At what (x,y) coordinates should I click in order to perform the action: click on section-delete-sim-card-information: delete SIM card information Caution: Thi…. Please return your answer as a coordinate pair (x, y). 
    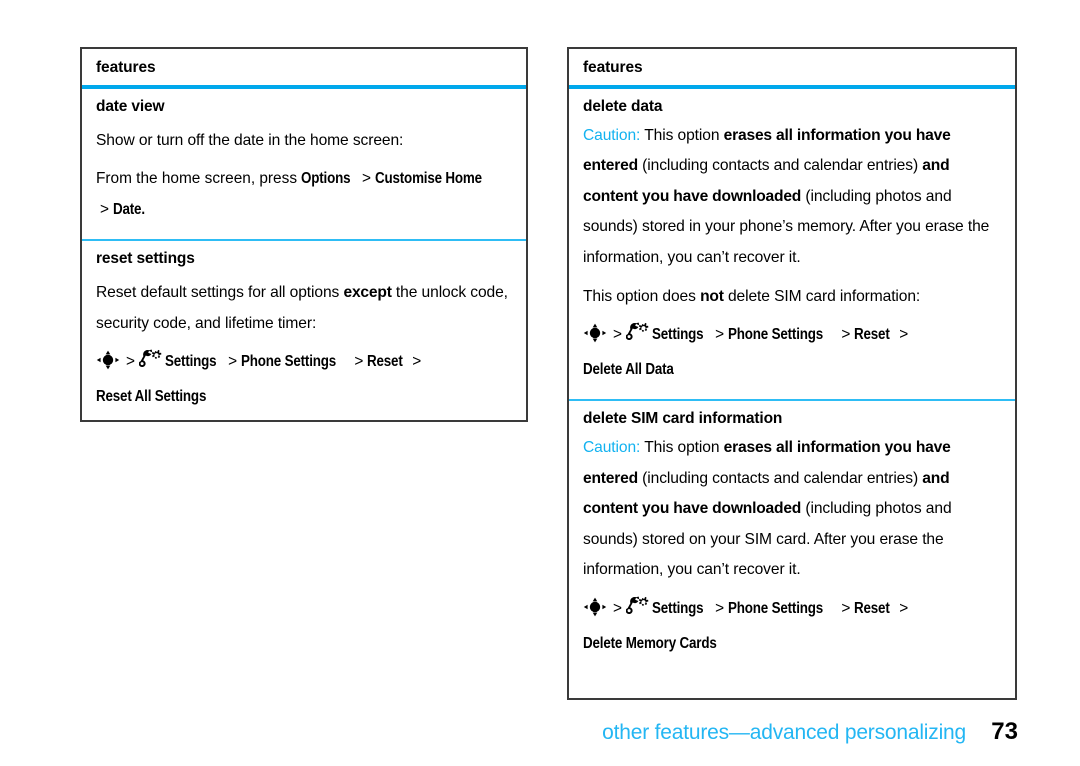
    Looking at the image, I should click on (792, 536).